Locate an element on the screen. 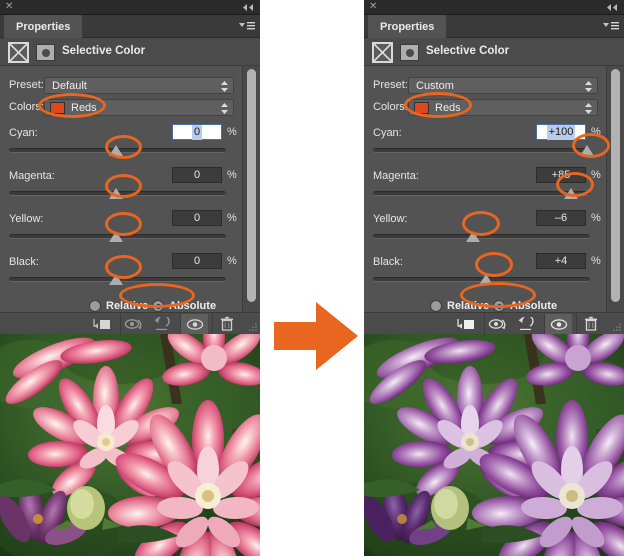 This screenshot has width=624, height=556. black-row-before: Black: 0 % is located at coordinates (130, 261).